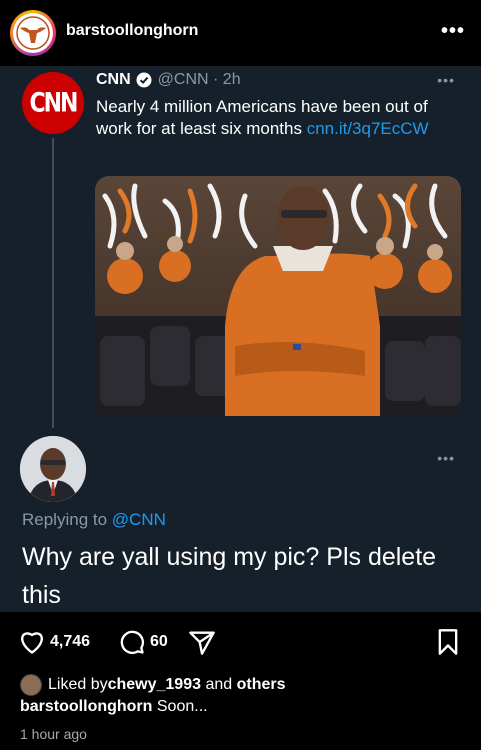  What do you see at coordinates (113, 79) in the screenshot?
I see `tweet-author-name: CNN` at bounding box center [113, 79].